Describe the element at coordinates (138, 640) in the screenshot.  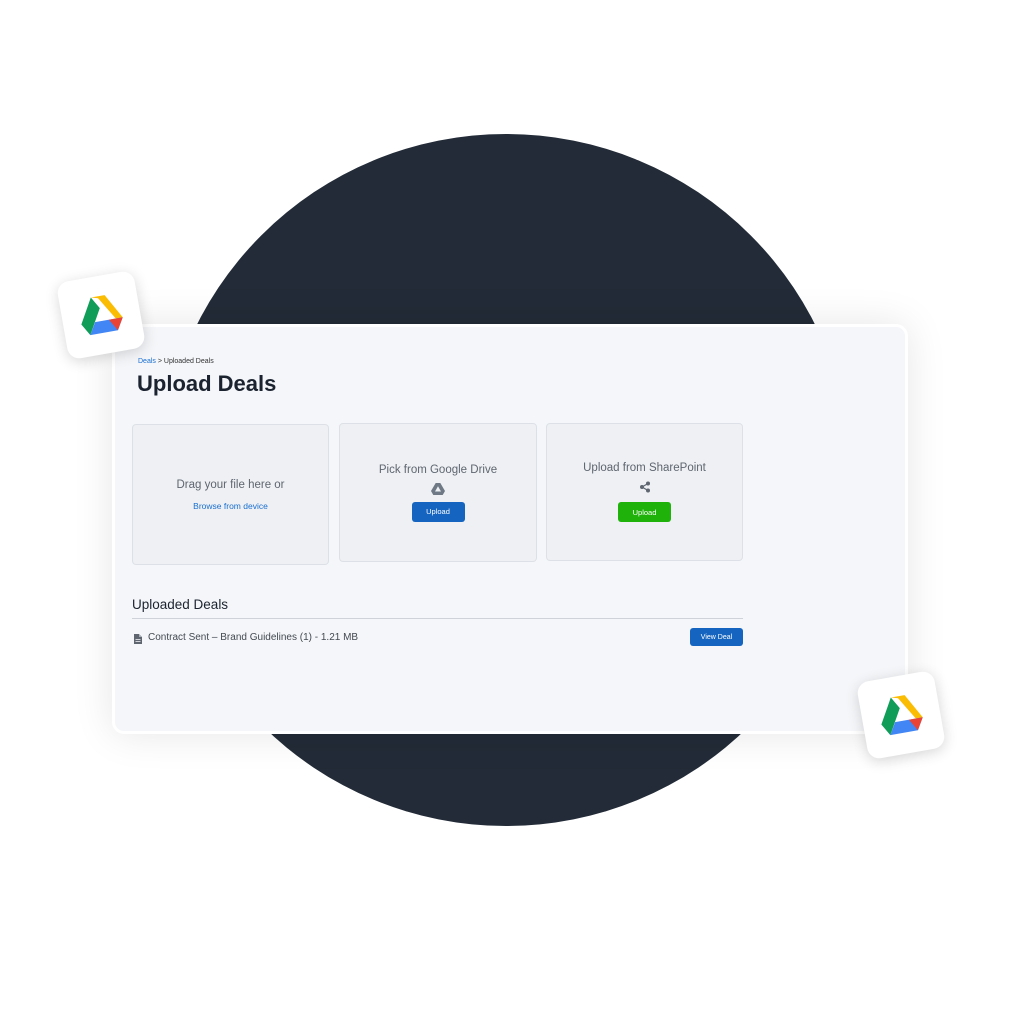
I see `file-icon` at that location.